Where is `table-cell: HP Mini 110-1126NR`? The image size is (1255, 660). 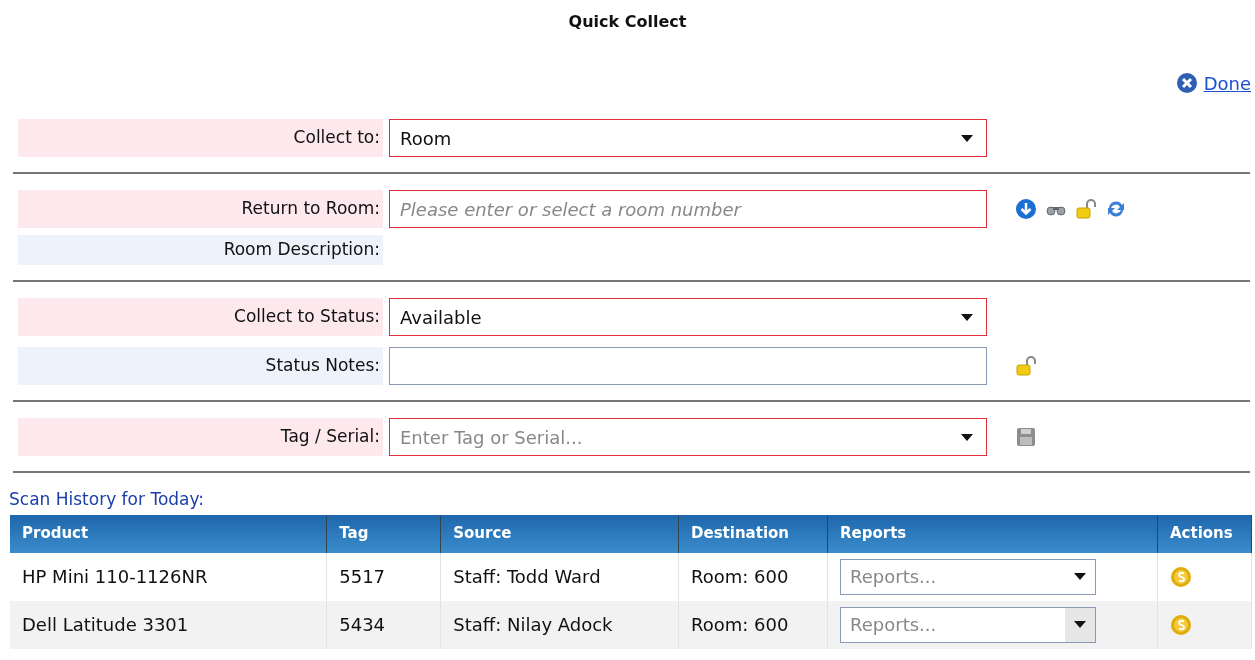 table-cell: HP Mini 110-1126NR is located at coordinates (168, 576).